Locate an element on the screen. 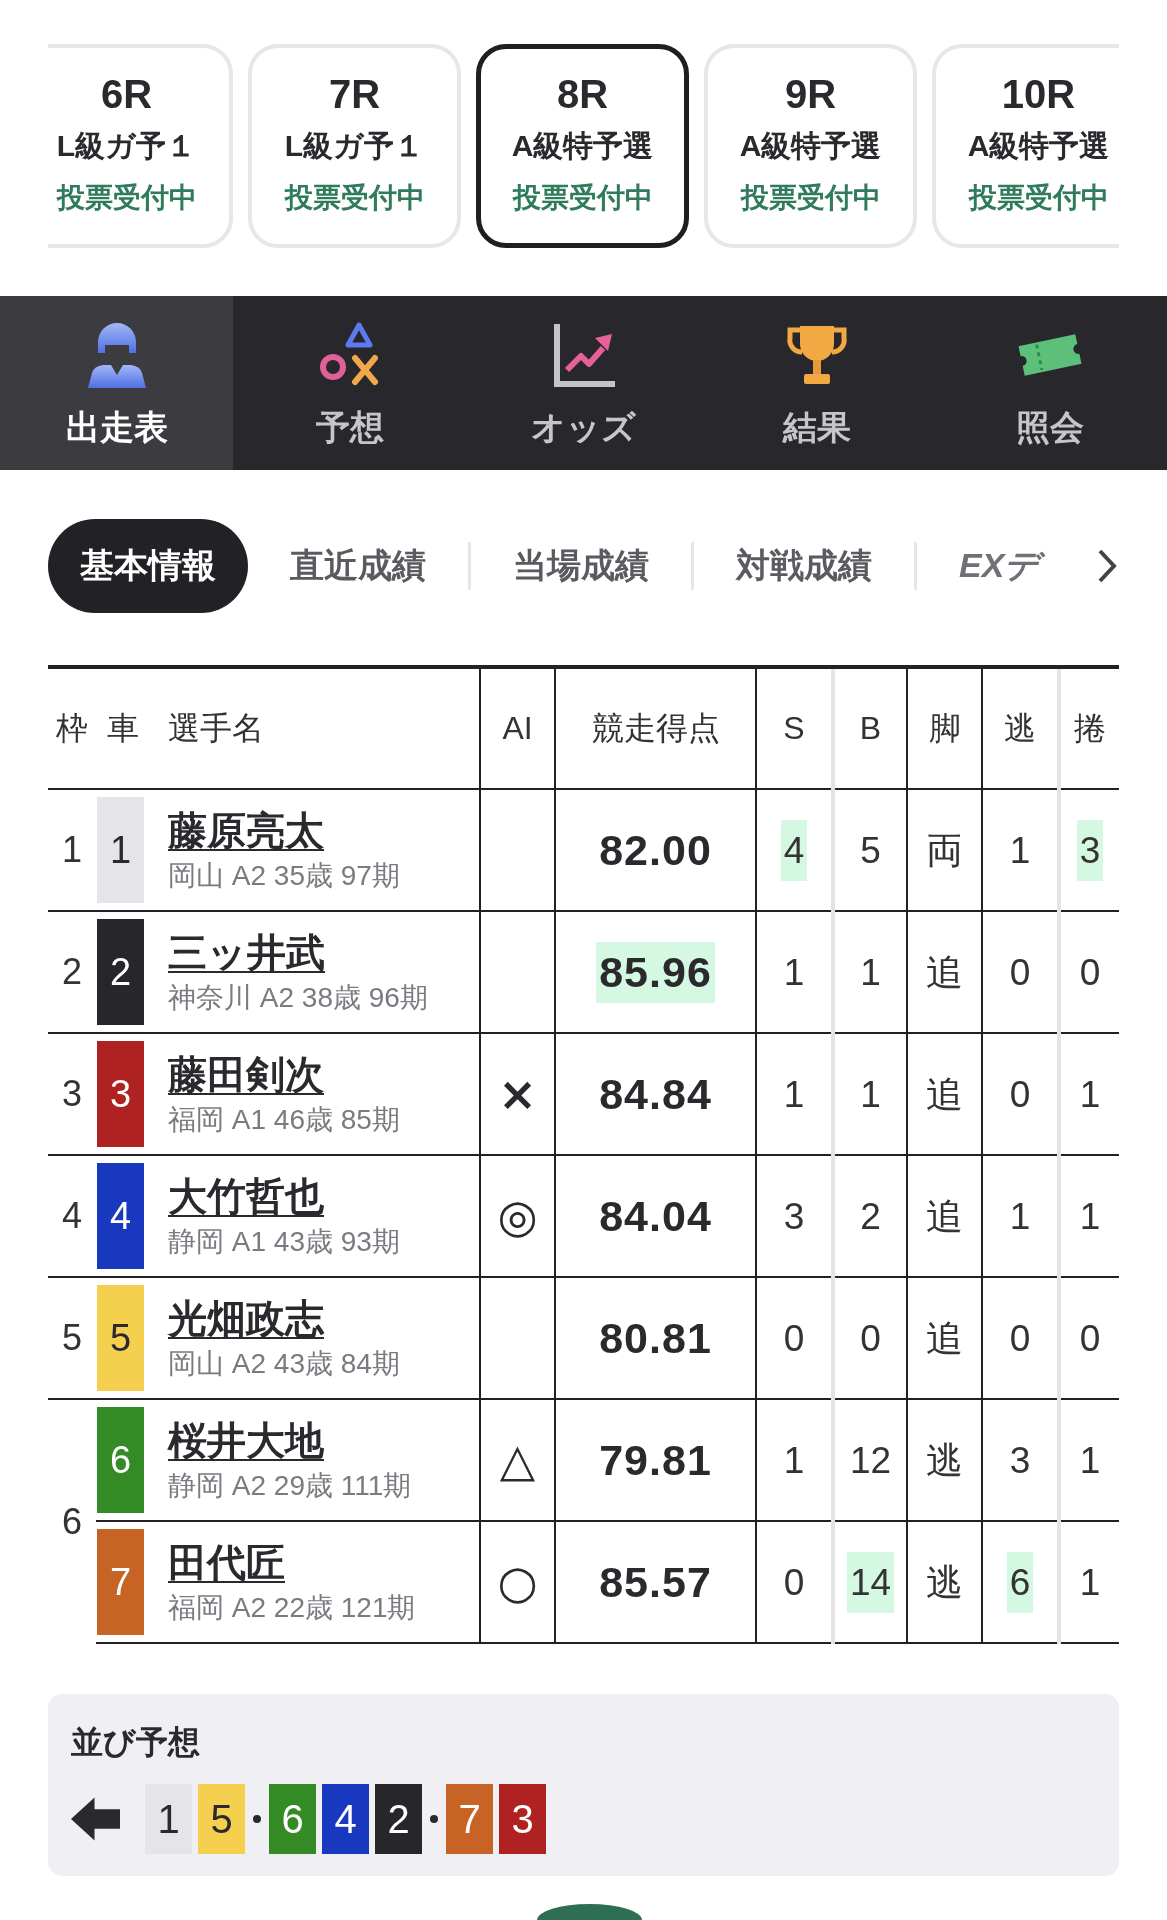  nav-tab: 出走表 is located at coordinates (117, 383).